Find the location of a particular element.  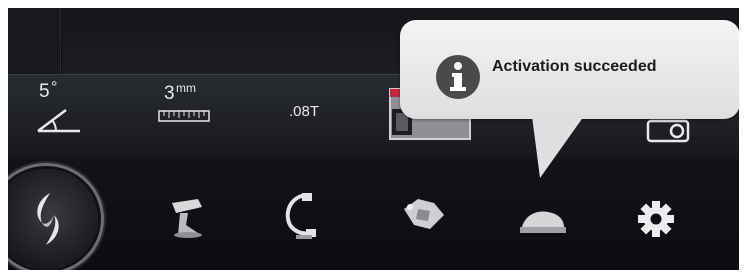

nav-collimator is located at coordinates (424, 215).